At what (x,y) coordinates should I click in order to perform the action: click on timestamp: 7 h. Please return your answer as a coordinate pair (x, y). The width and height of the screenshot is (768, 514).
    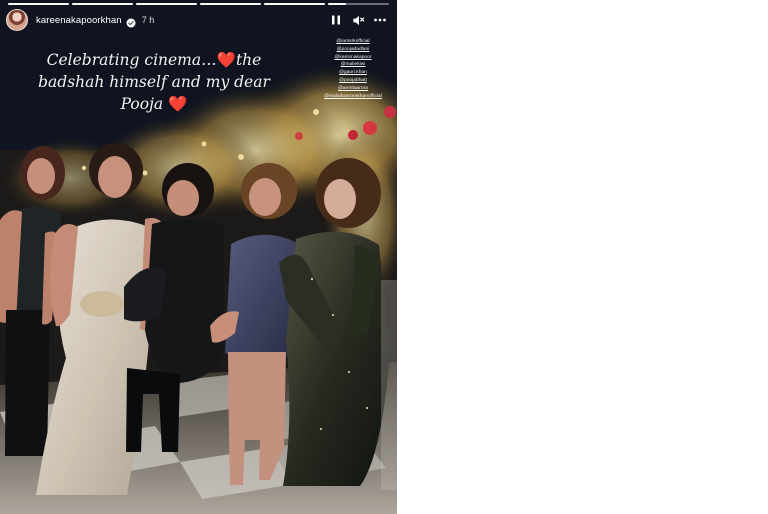
    Looking at the image, I should click on (148, 20).